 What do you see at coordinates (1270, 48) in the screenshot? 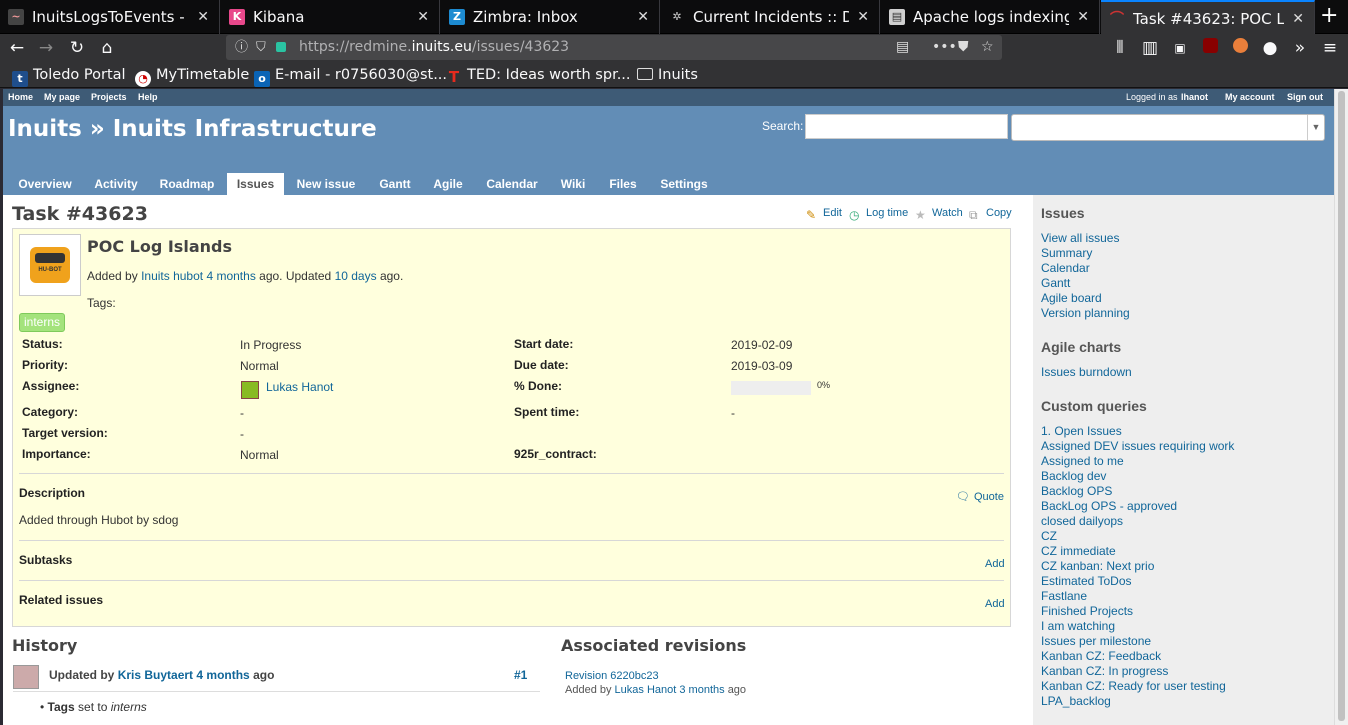
I see `account-icon: ●` at bounding box center [1270, 48].